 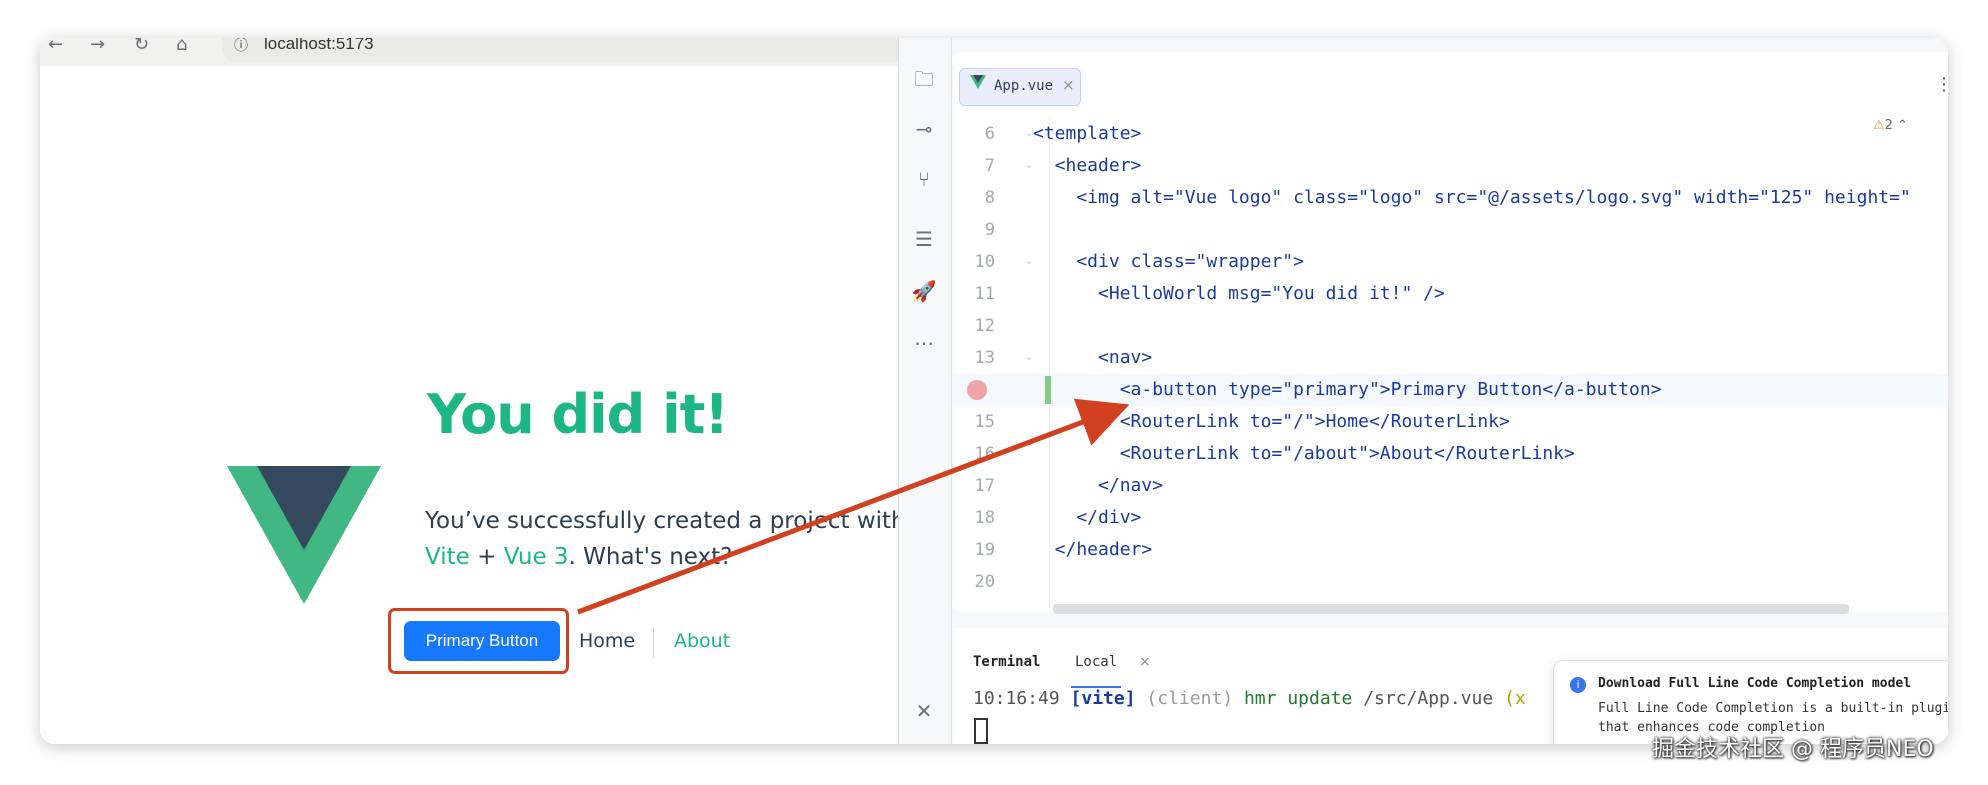 What do you see at coordinates (1450, 582) in the screenshot?
I see `code-line: 20` at bounding box center [1450, 582].